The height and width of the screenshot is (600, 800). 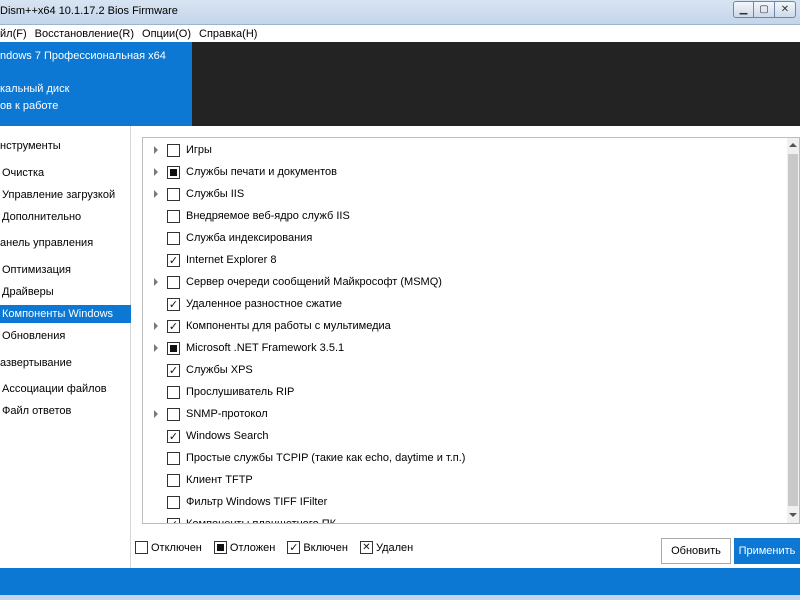 I want to click on legend-on: Включен, so click(x=317, y=547).